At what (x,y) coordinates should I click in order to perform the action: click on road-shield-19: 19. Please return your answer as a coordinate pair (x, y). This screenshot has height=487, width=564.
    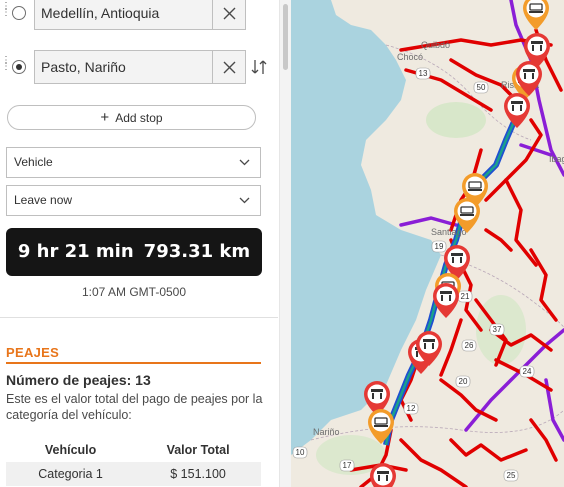
    Looking at the image, I should click on (439, 246).